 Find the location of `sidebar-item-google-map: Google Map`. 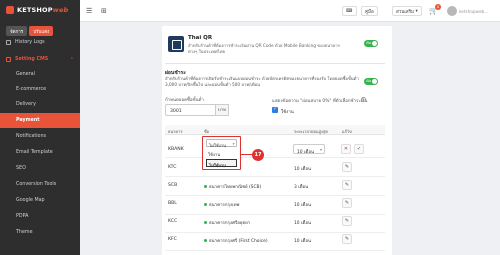

sidebar-item-google-map: Google Map is located at coordinates (40, 200).